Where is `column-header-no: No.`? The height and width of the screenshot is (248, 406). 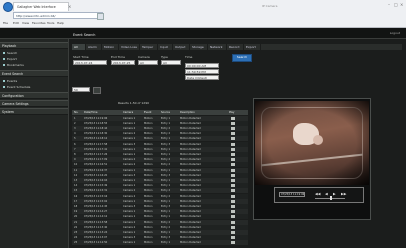
column-header-no: No. is located at coordinates (76, 112).